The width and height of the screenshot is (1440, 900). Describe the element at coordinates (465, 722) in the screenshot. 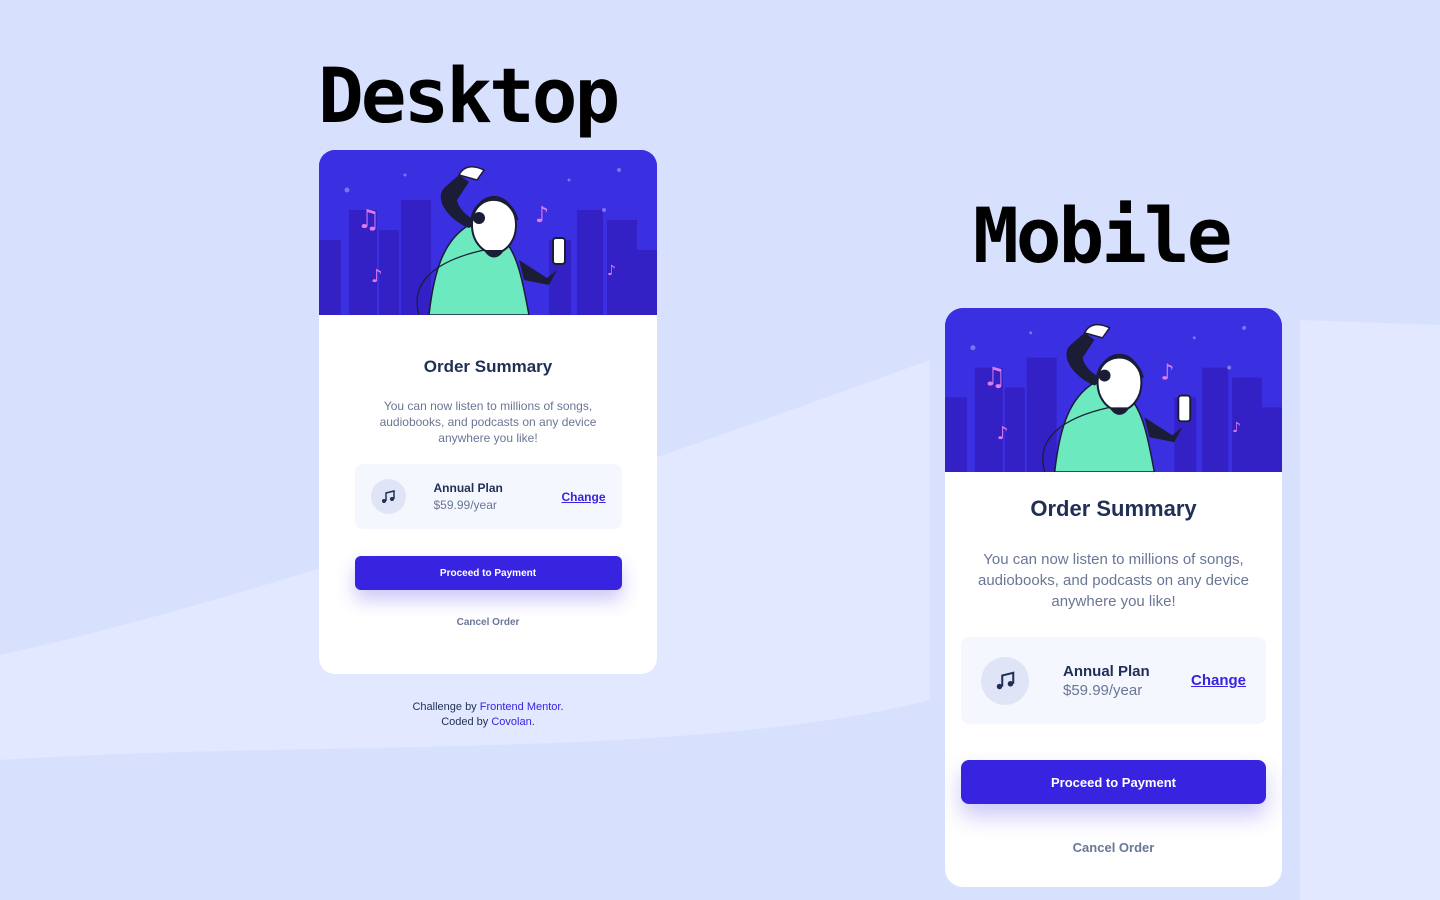

I see `coded-prefix: Coded by` at that location.